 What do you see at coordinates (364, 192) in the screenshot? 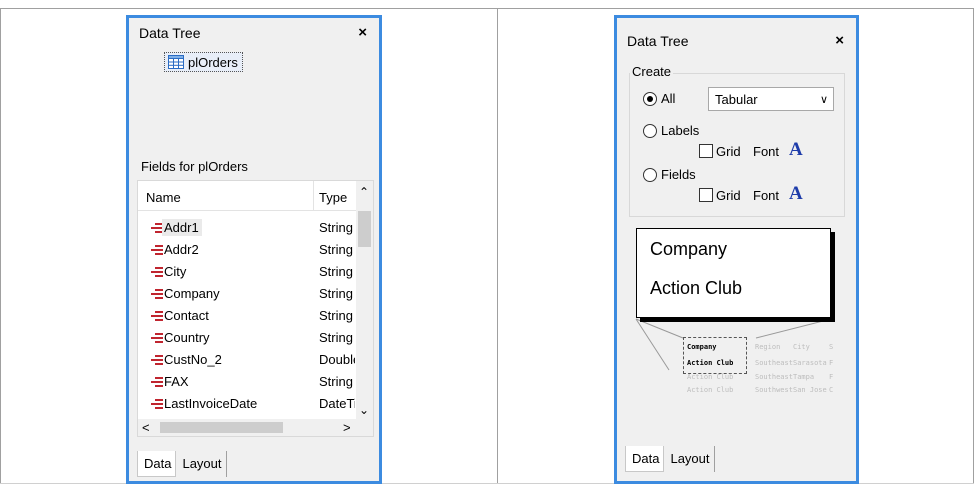
I see `scroll-up-icon: ⌃` at bounding box center [364, 192].